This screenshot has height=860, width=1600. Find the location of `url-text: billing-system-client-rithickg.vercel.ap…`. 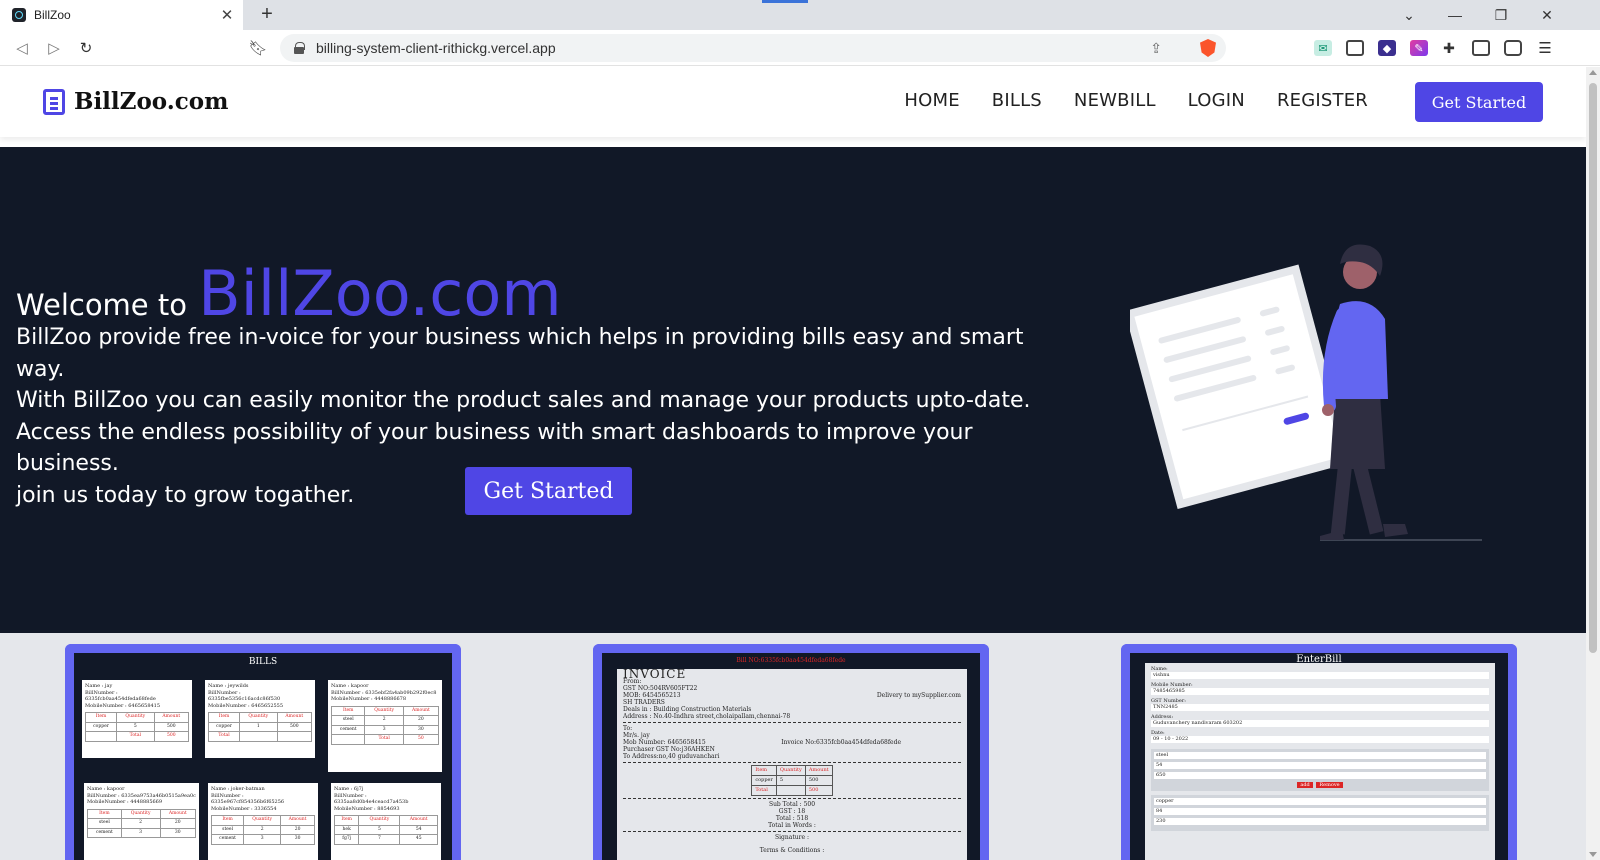

url-text: billing-system-client-rithickg.vercel.ap… is located at coordinates (436, 48).